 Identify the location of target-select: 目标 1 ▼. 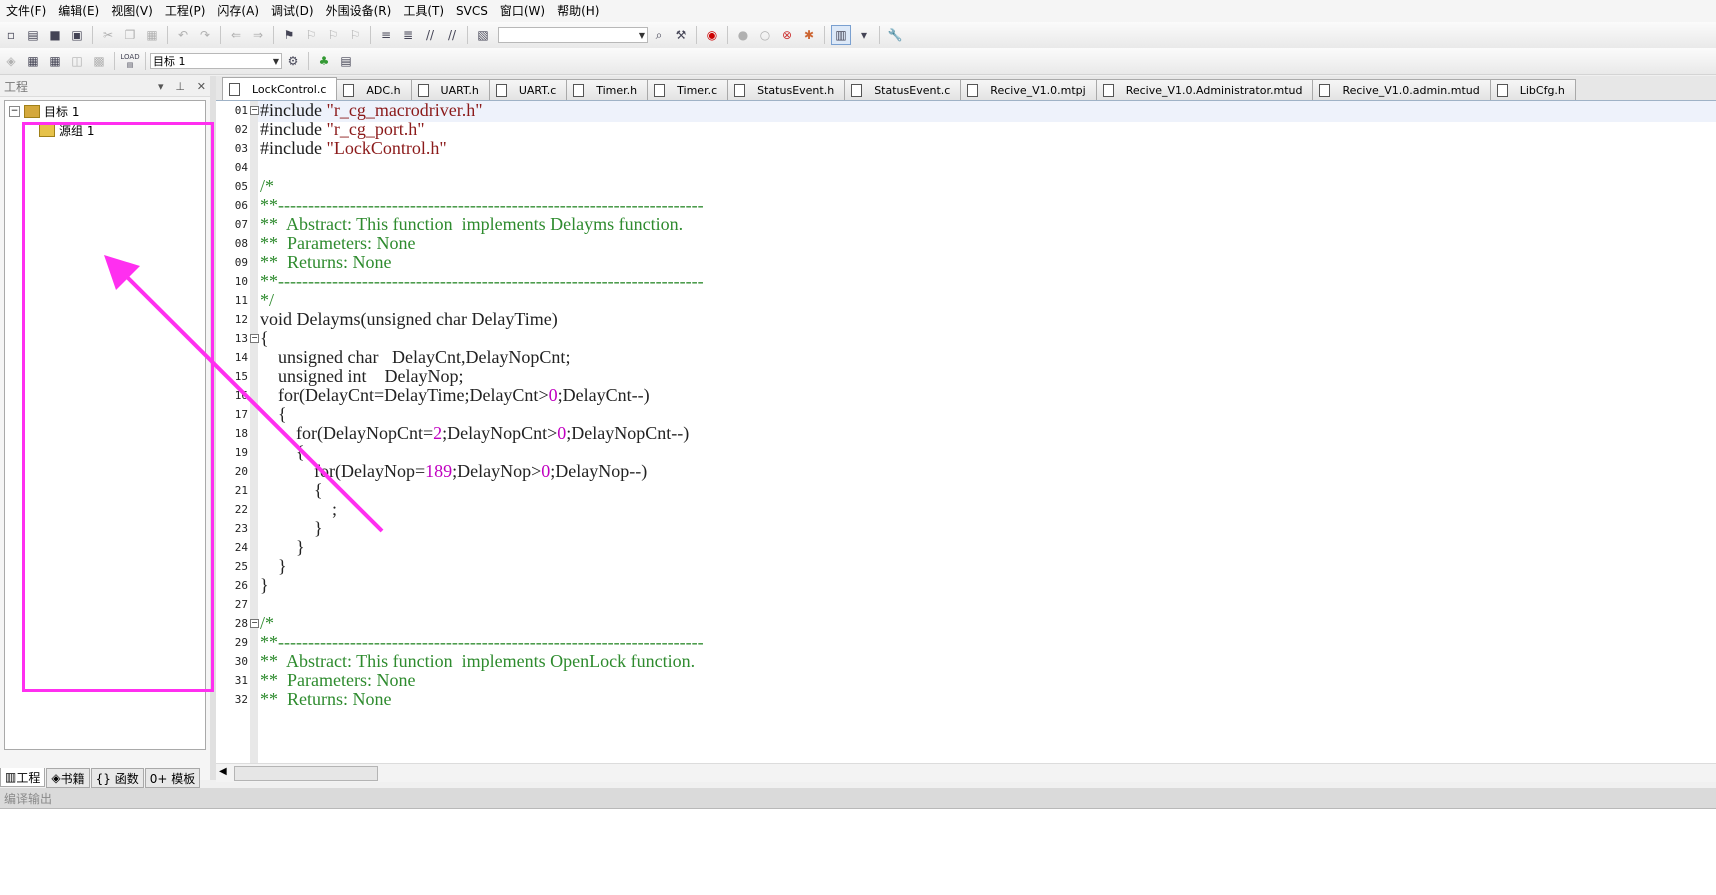
(216, 61).